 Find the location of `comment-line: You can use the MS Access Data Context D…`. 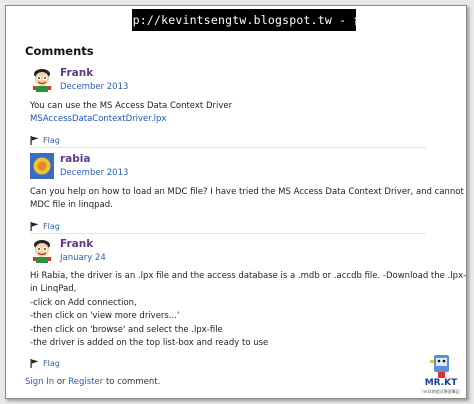

comment-line: You can use the MS Access Data Context D… is located at coordinates (131, 106).